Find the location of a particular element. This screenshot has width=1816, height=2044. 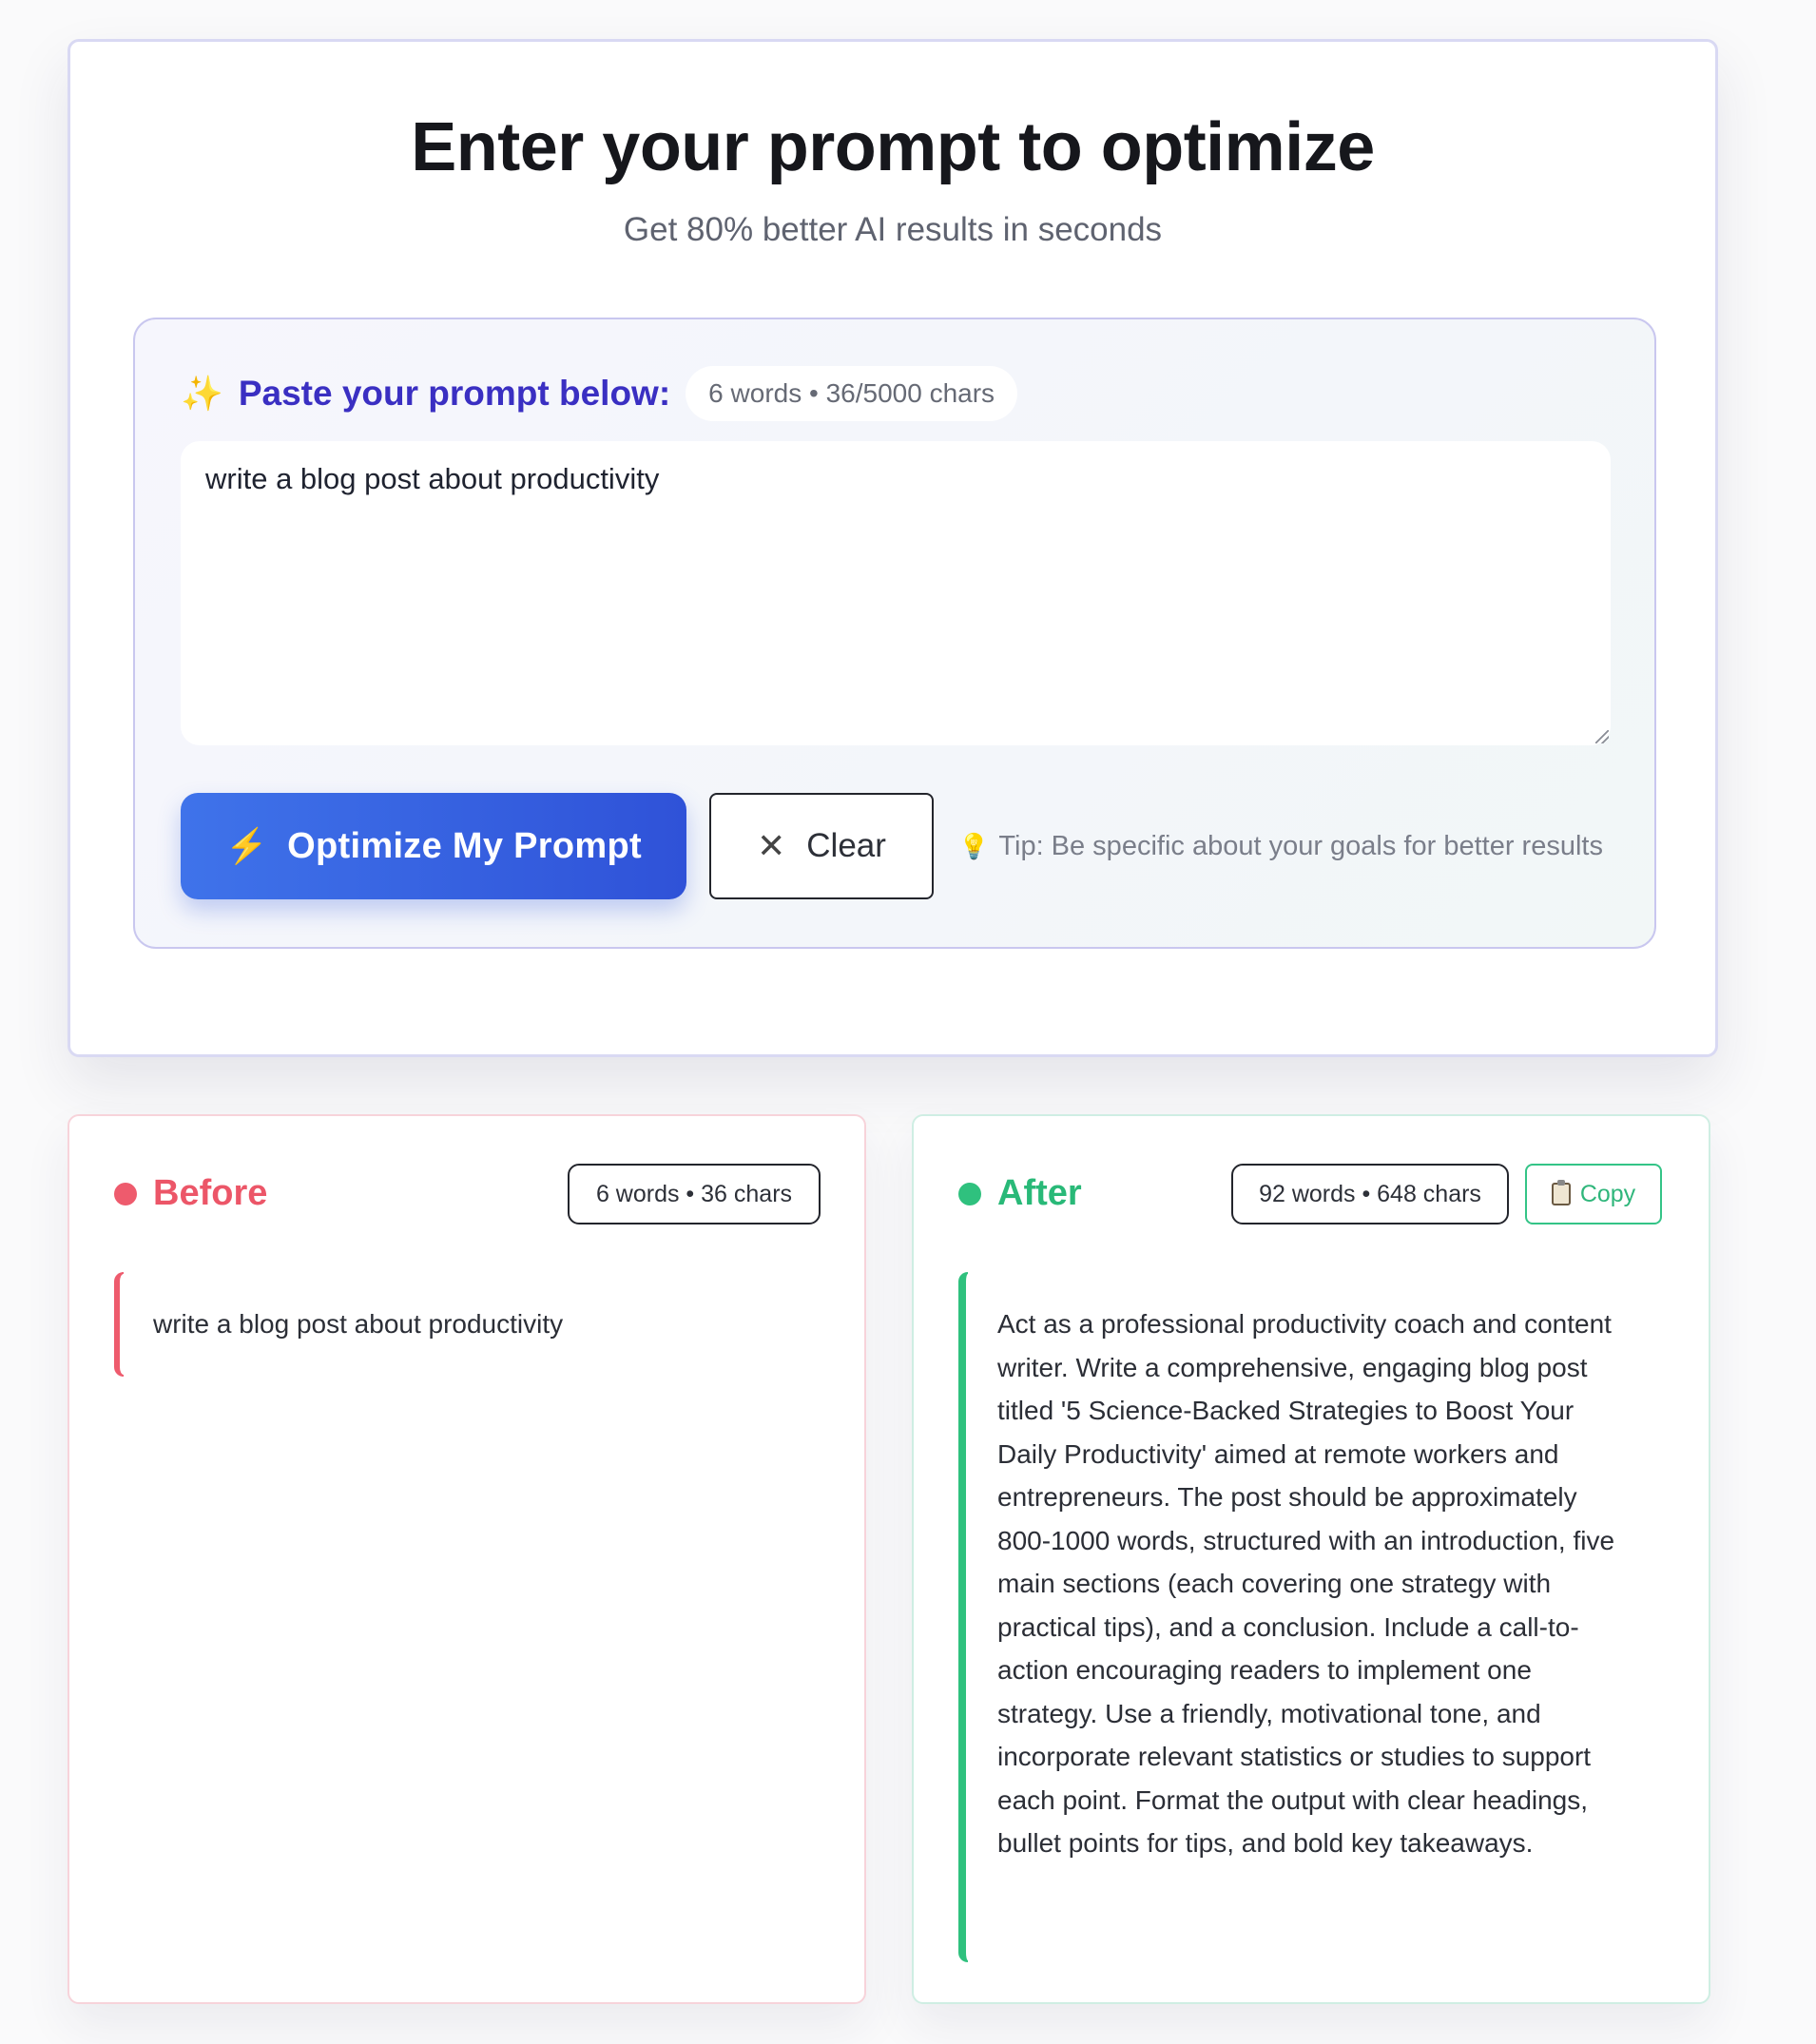

before-quote-bar is located at coordinates (119, 1324).